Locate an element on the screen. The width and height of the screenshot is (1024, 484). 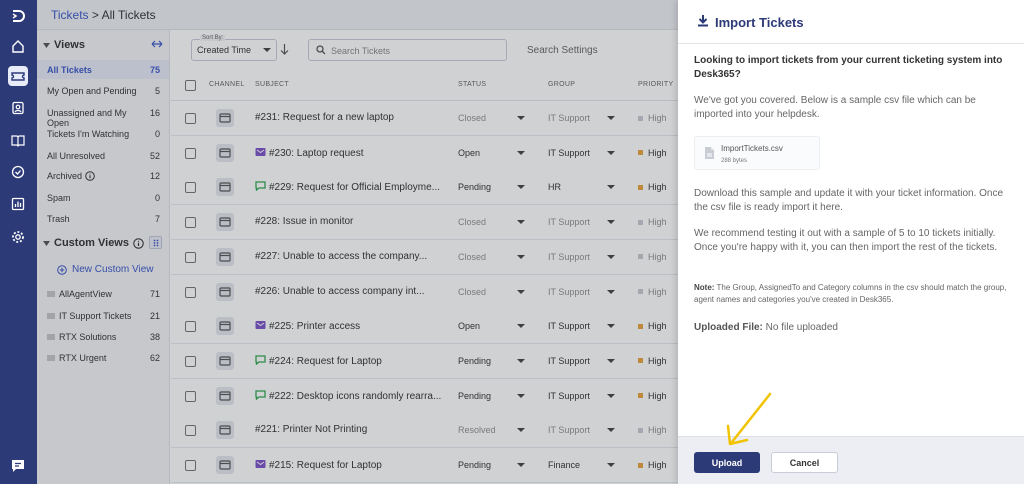
import-panel-header: Import Tickets is located at coordinates (851, 22).